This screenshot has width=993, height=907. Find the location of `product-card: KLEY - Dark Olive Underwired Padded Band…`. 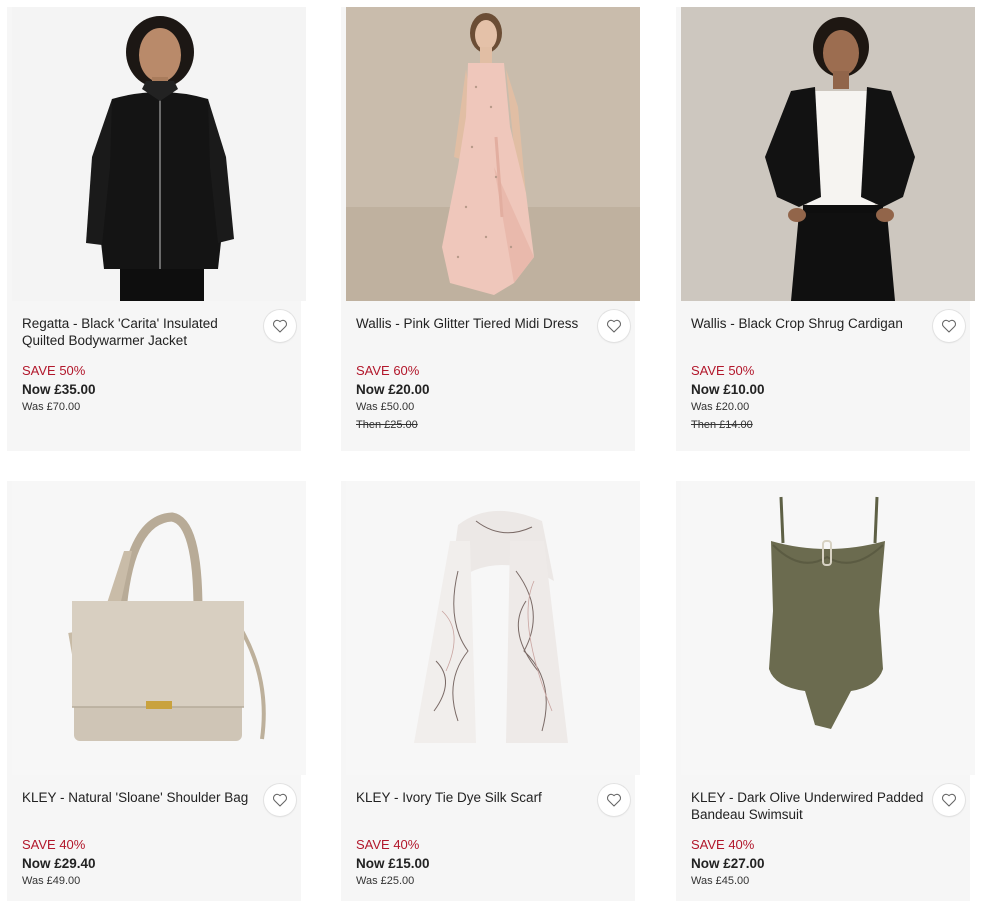

product-card: KLEY - Dark Olive Underwired Padded Band… is located at coordinates (825, 691).